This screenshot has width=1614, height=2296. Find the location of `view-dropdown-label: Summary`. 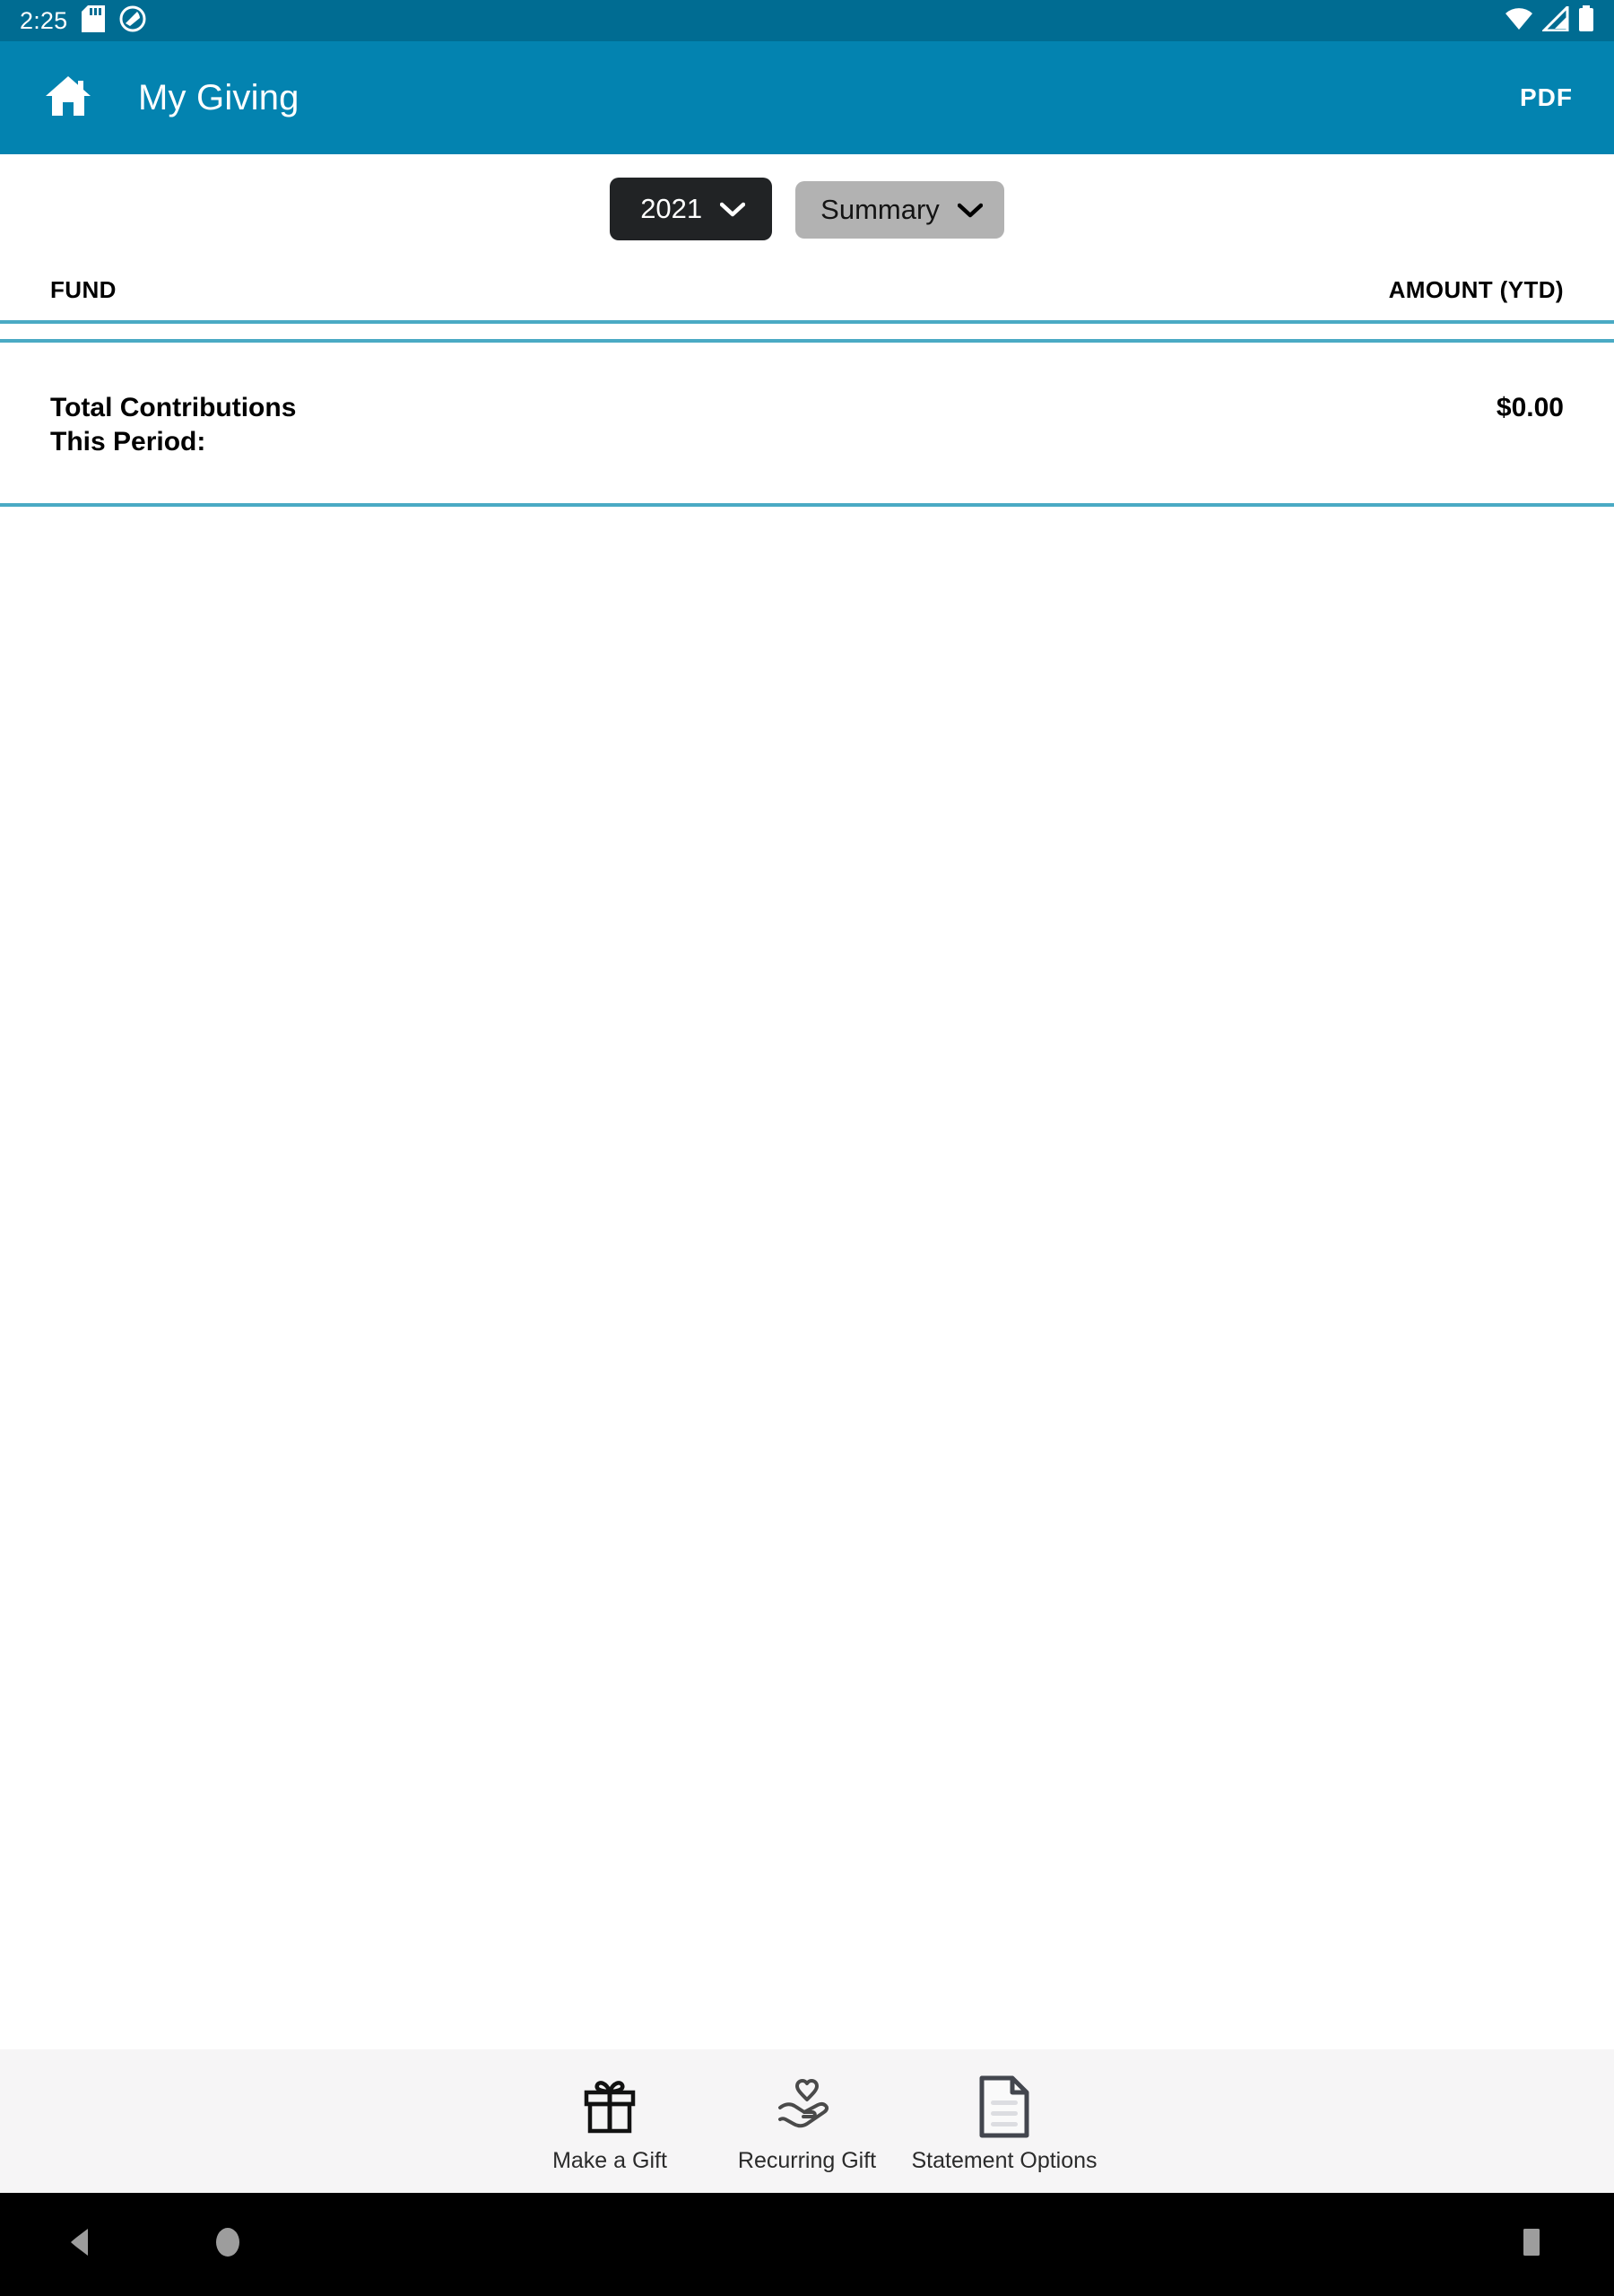

view-dropdown-label: Summary is located at coordinates (880, 209).